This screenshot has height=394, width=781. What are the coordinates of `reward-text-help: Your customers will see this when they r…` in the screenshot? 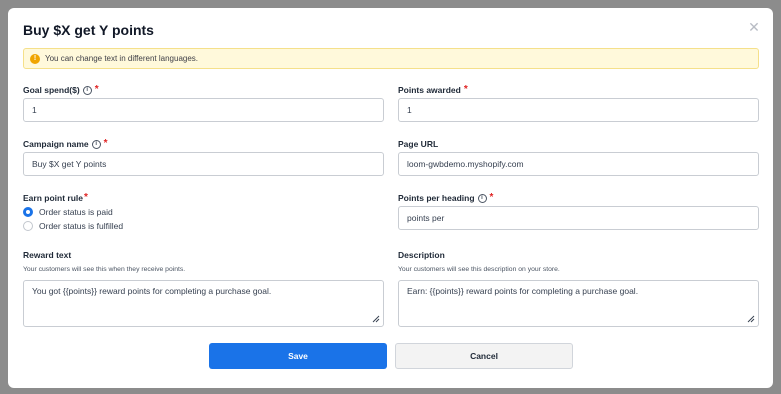 It's located at (104, 269).